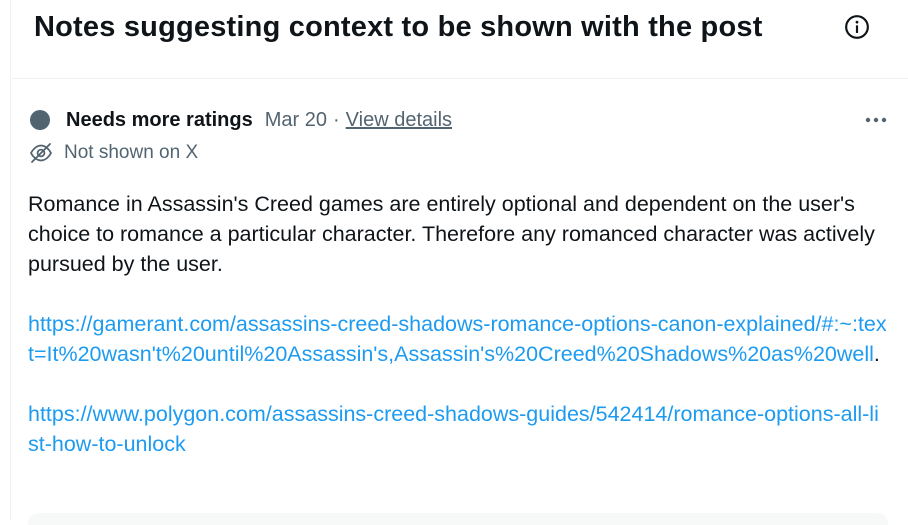  I want to click on info-circle-icon, so click(857, 27).